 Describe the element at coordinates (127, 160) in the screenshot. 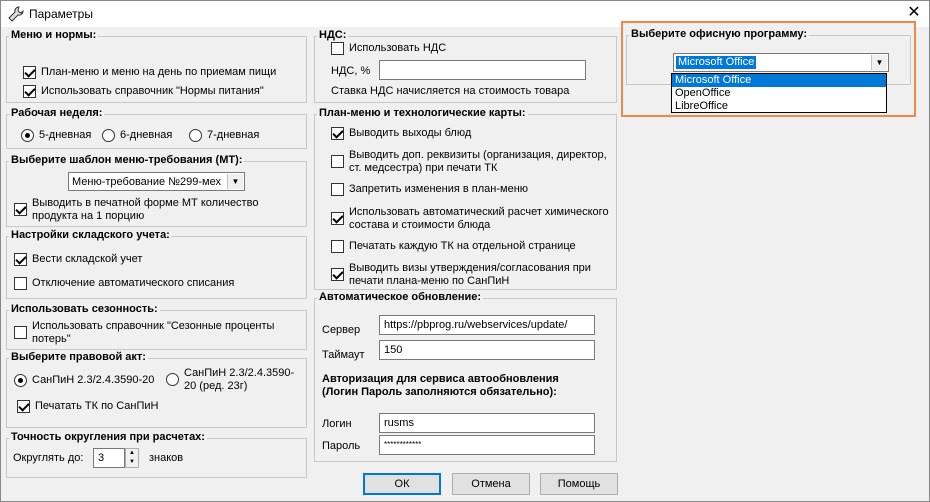

I see `mt-template-title: Выберите шаблон меню-требования (МТ):` at that location.